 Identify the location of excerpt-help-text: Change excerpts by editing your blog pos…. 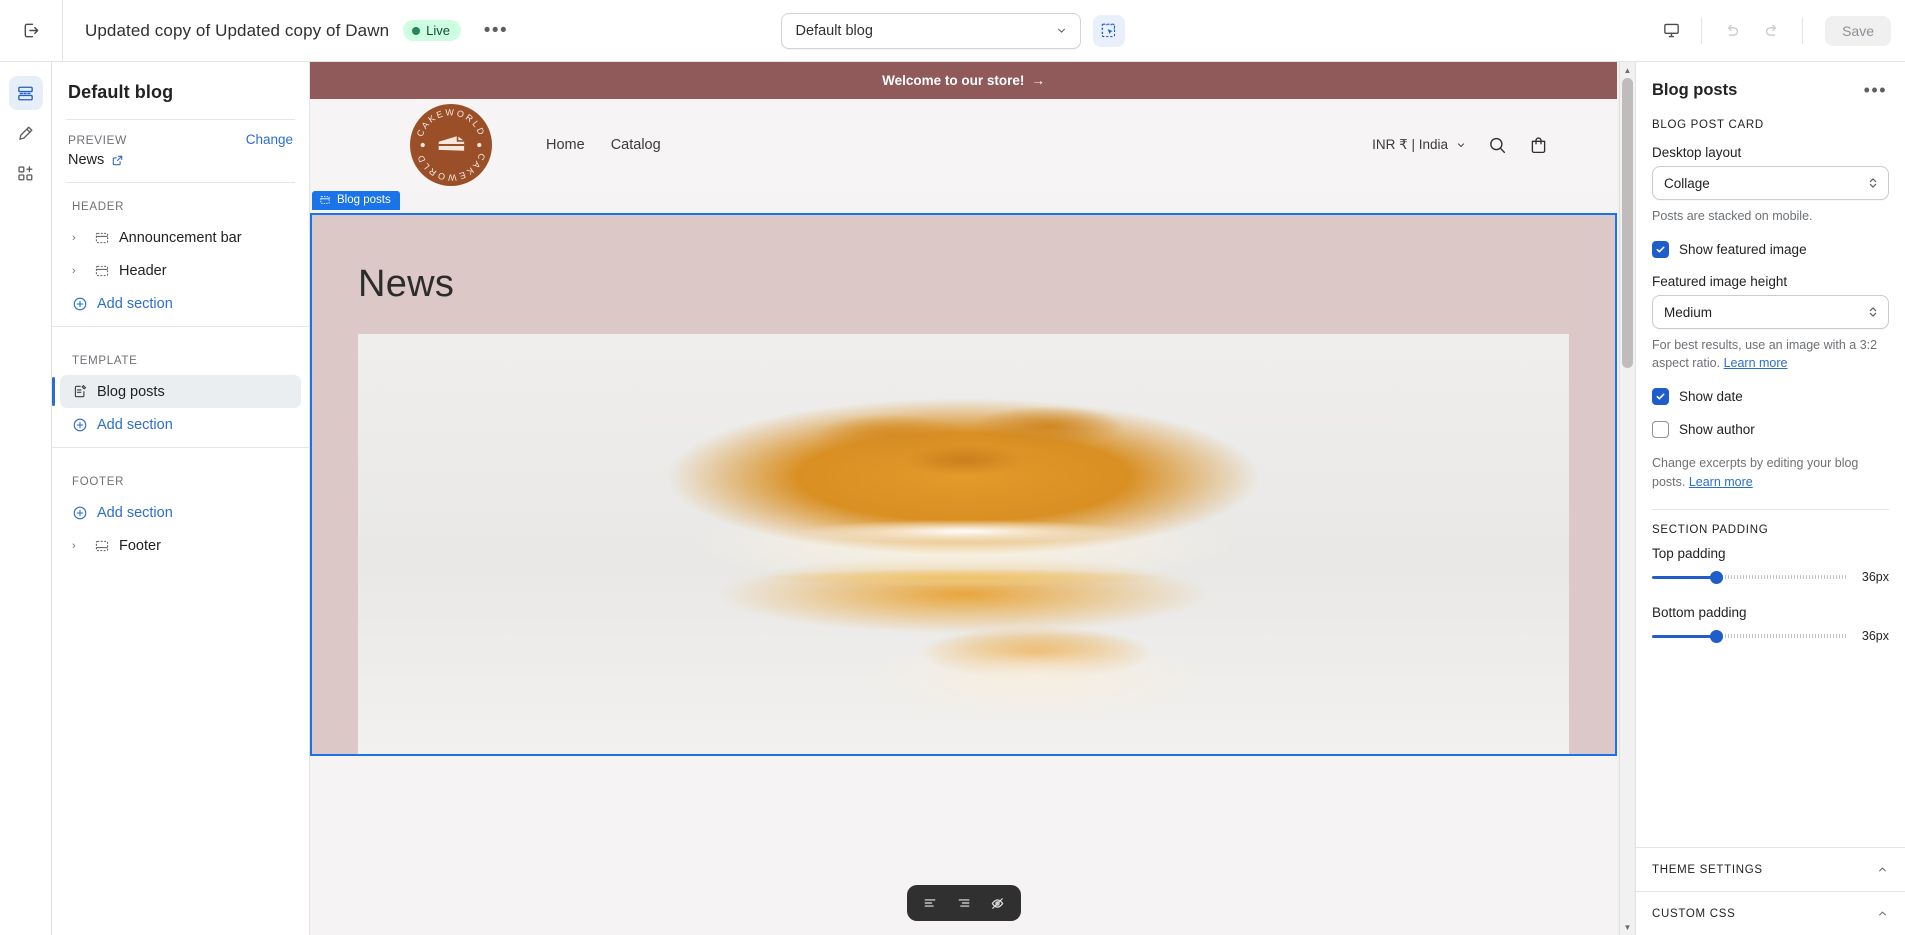
(1755, 472).